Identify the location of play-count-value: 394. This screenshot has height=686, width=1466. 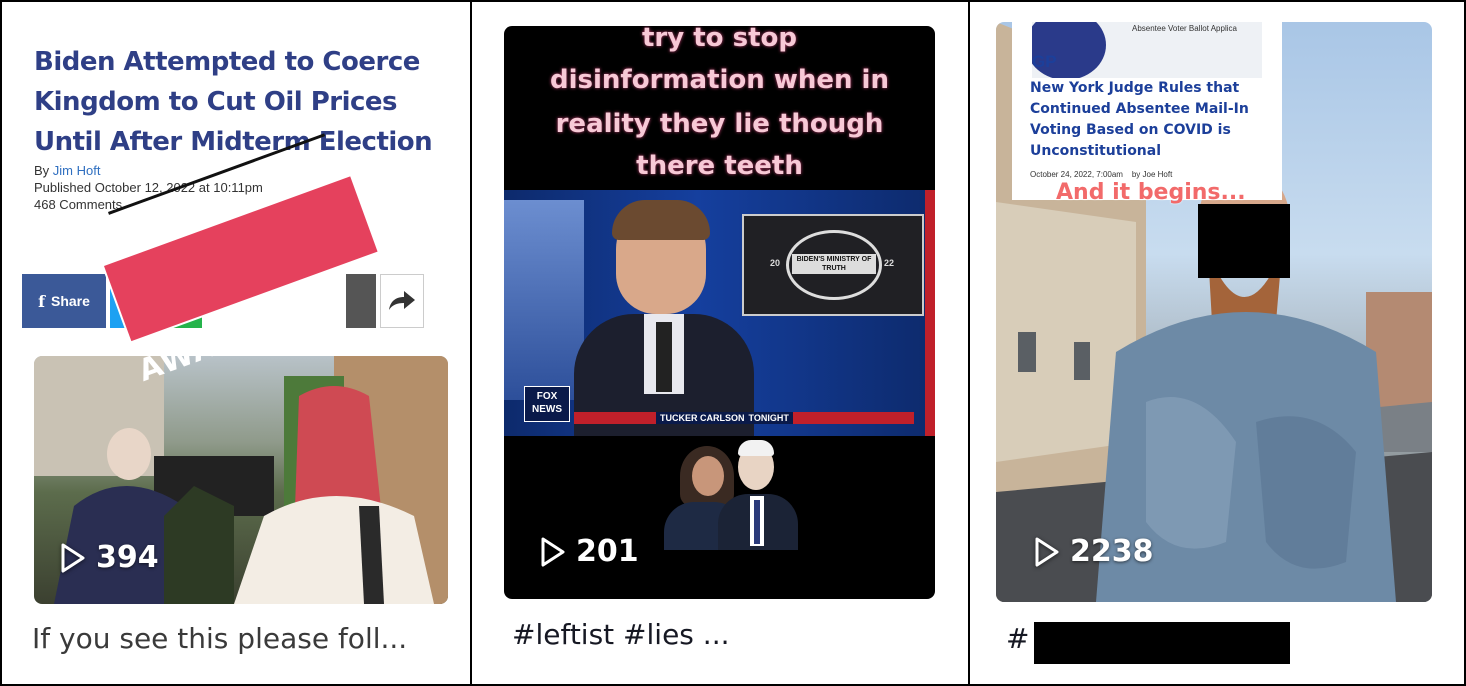
(127, 557).